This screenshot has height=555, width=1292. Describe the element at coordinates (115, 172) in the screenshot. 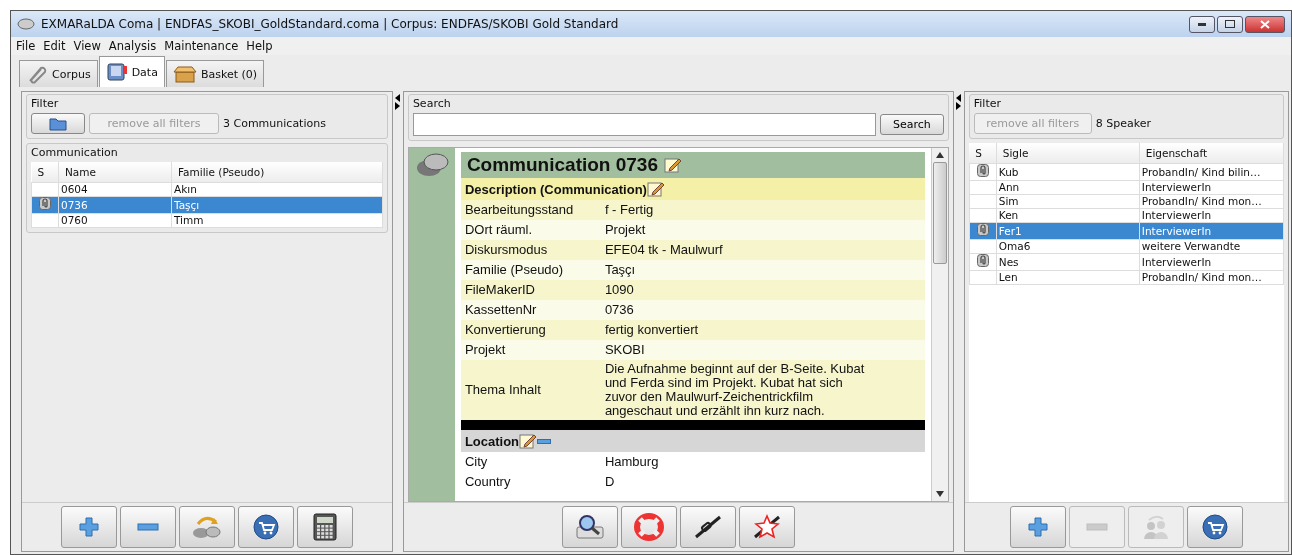

I see `column-header: Name` at that location.